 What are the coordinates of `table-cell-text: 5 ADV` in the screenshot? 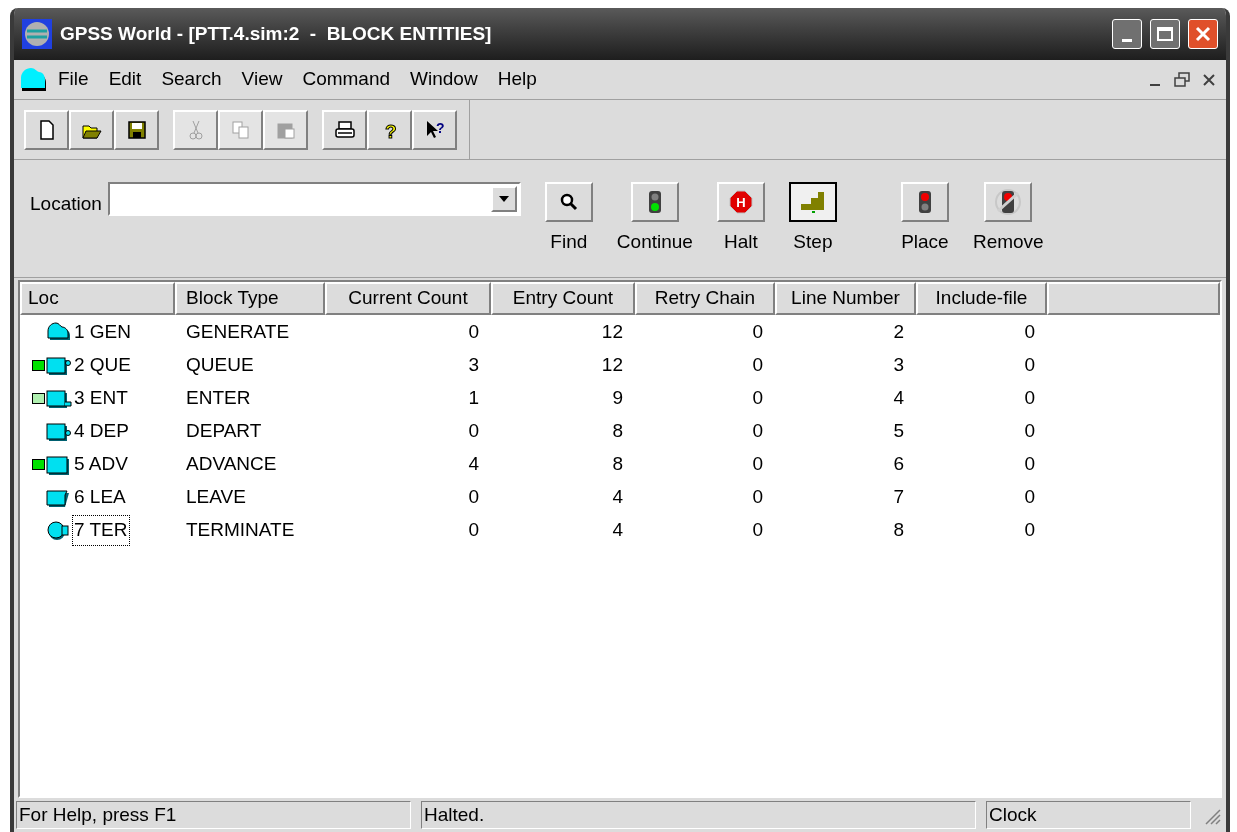 It's located at (101, 464).